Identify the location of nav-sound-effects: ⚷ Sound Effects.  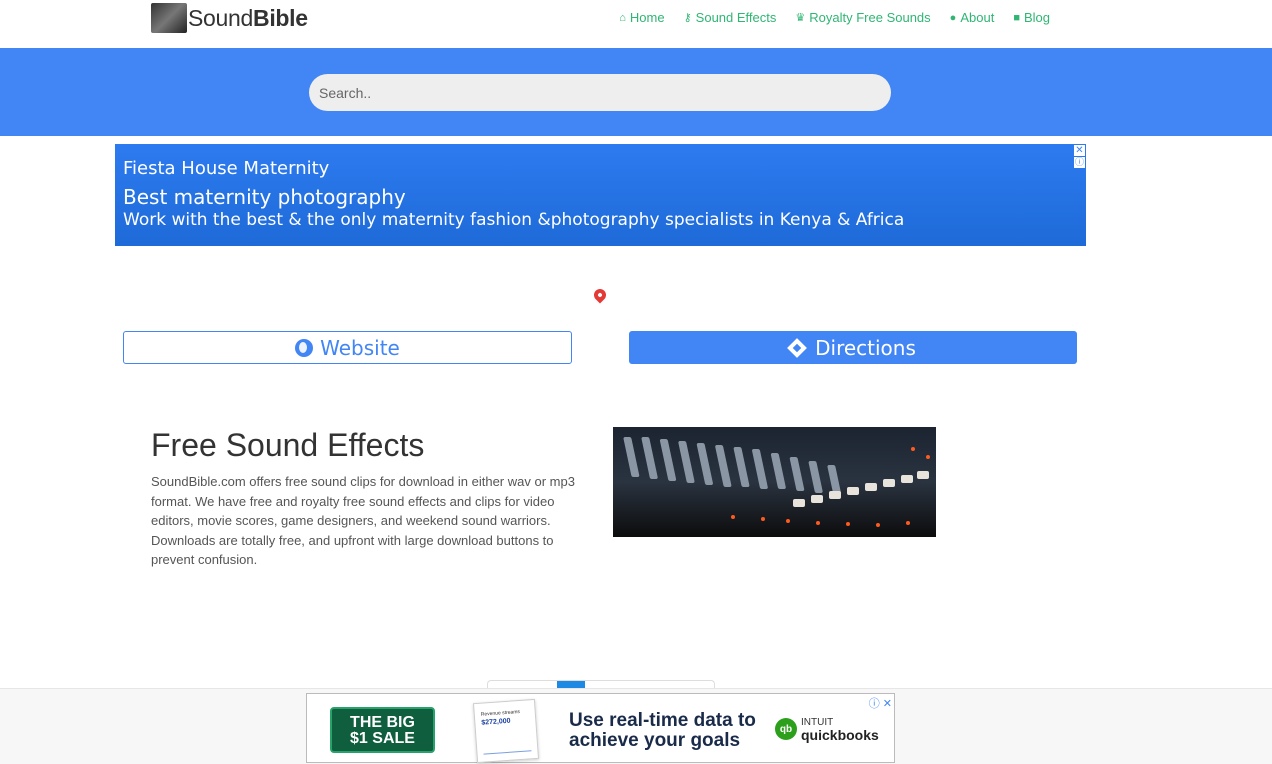
(730, 17).